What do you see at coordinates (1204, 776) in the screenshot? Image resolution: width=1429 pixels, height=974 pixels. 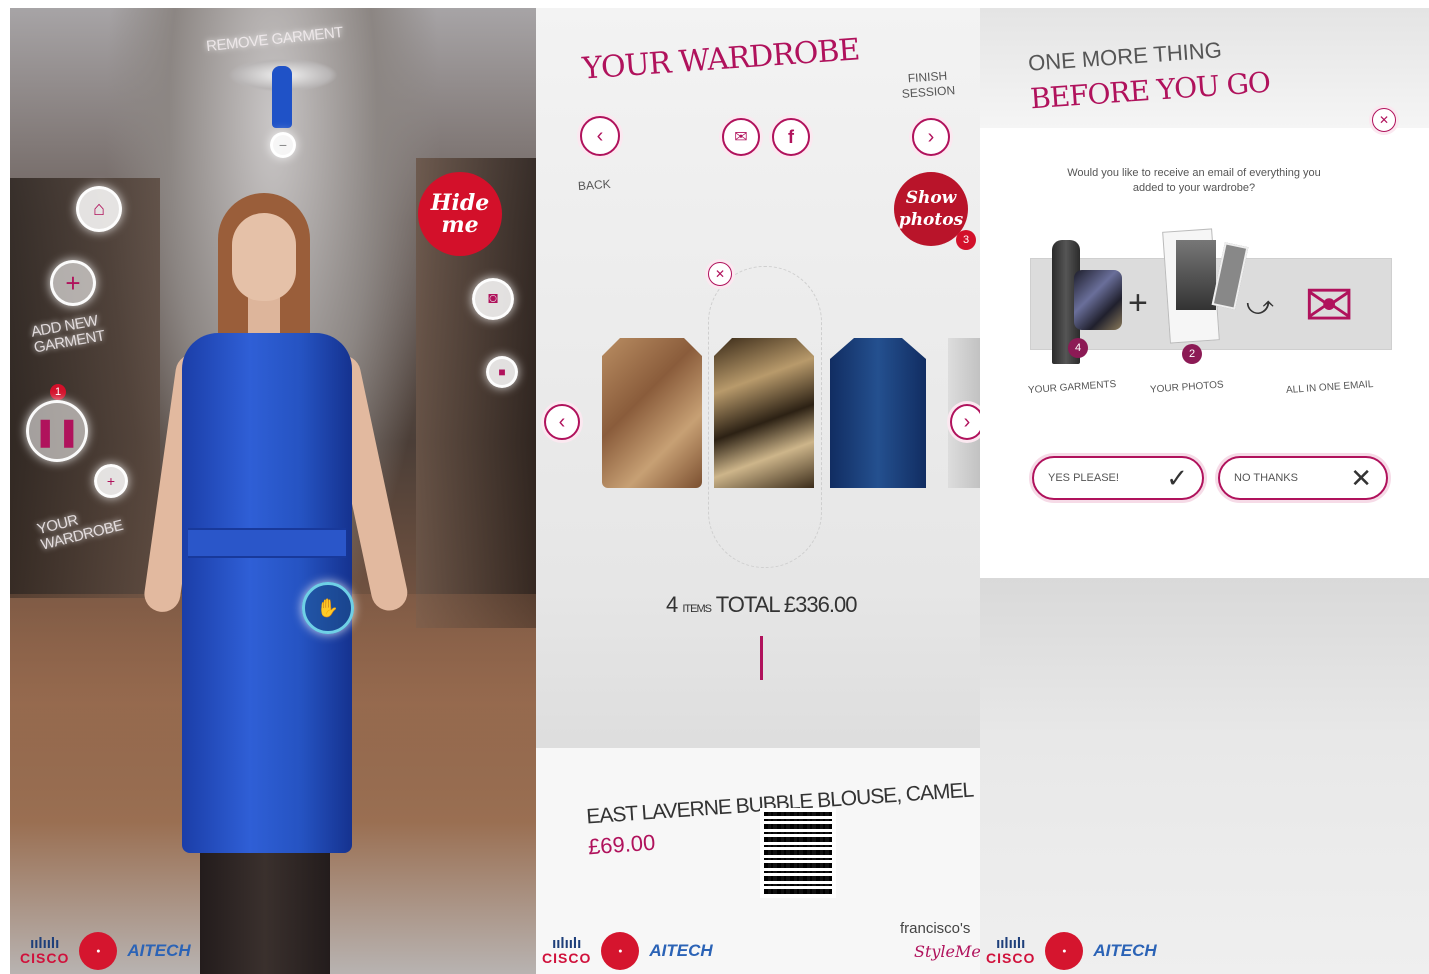 I see `dimmed-background` at bounding box center [1204, 776].